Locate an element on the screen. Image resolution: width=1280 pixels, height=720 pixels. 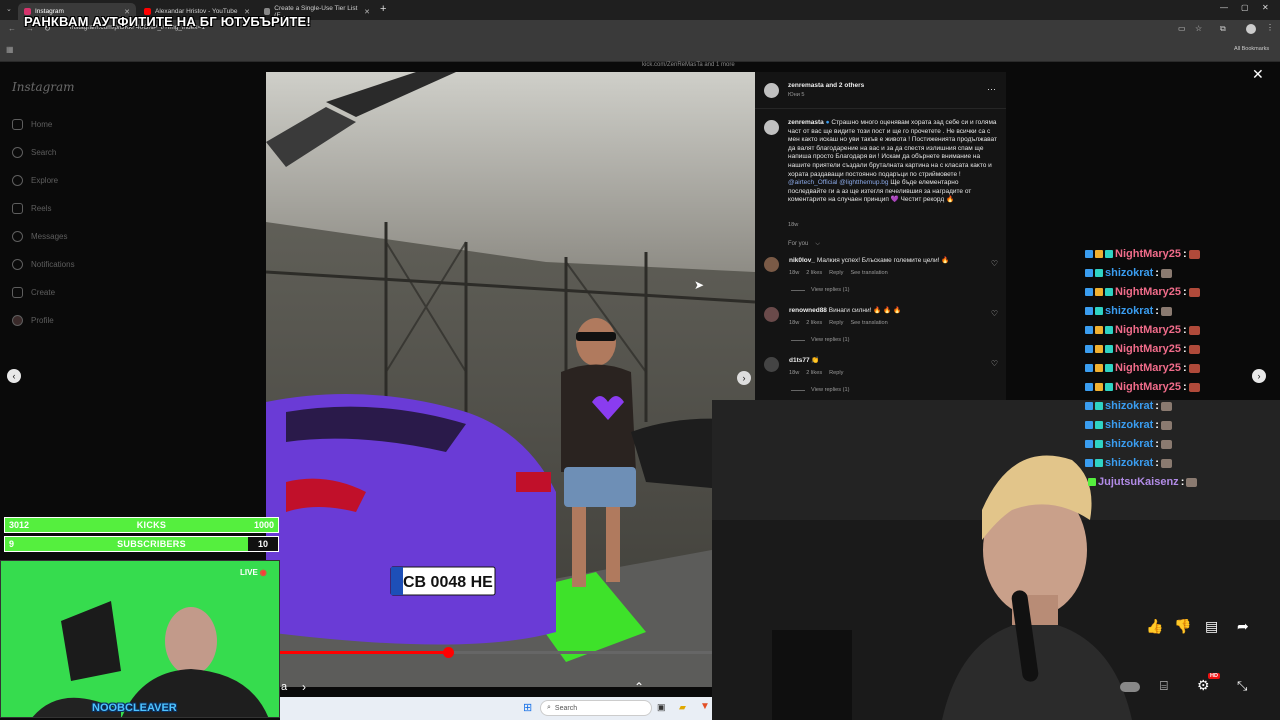
apps-icon: ▦ is located at coordinates (10, 49).